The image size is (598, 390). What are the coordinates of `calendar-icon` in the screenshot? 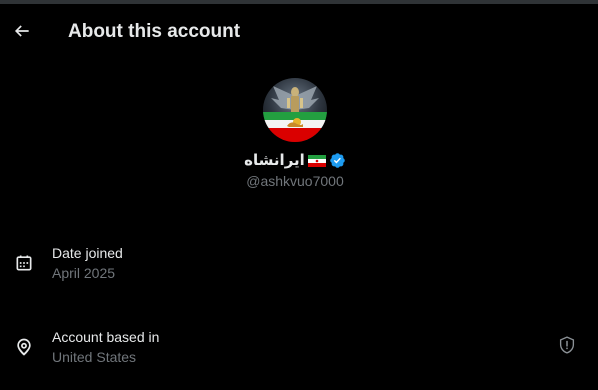 It's located at (24, 263).